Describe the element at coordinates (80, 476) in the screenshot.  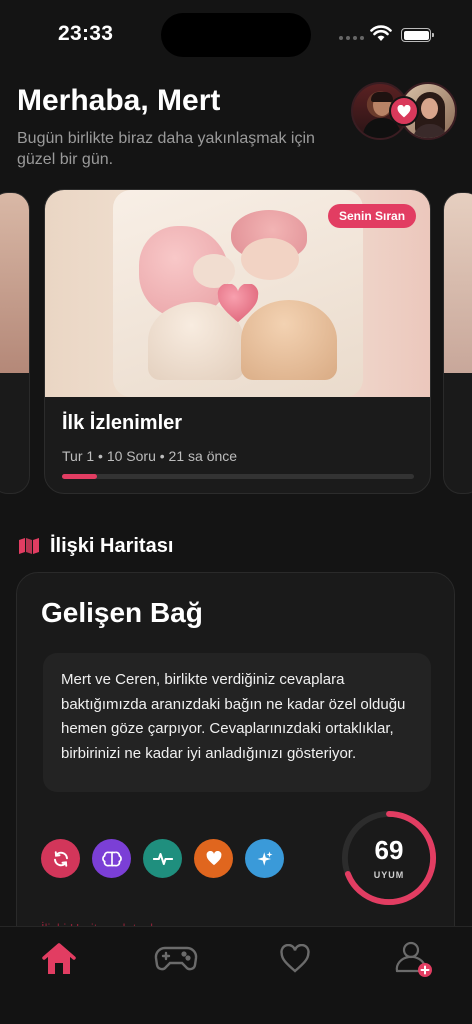
I see `card-progress-fill` at that location.